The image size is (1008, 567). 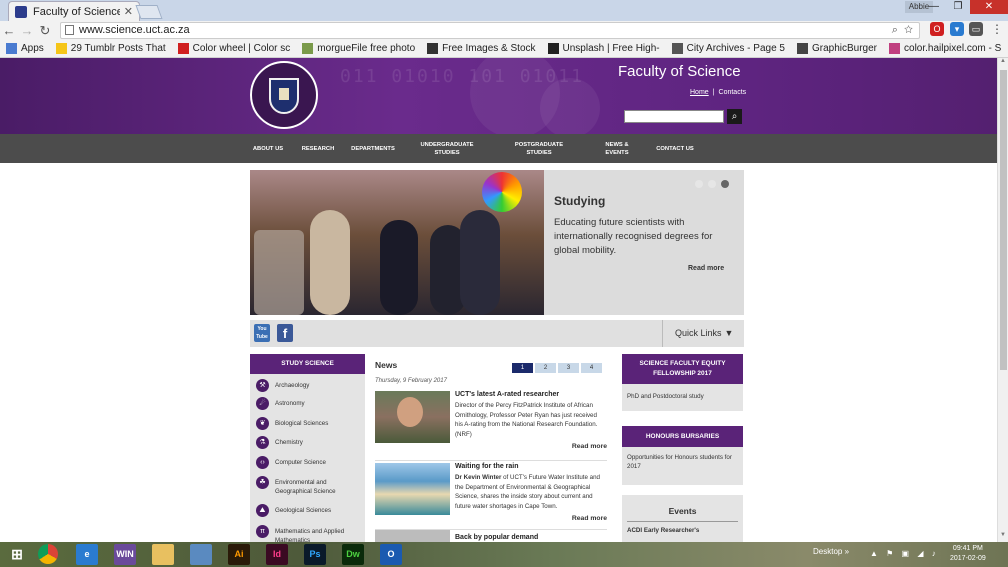 I want to click on subject-label: Archaeology, so click(x=292, y=385).